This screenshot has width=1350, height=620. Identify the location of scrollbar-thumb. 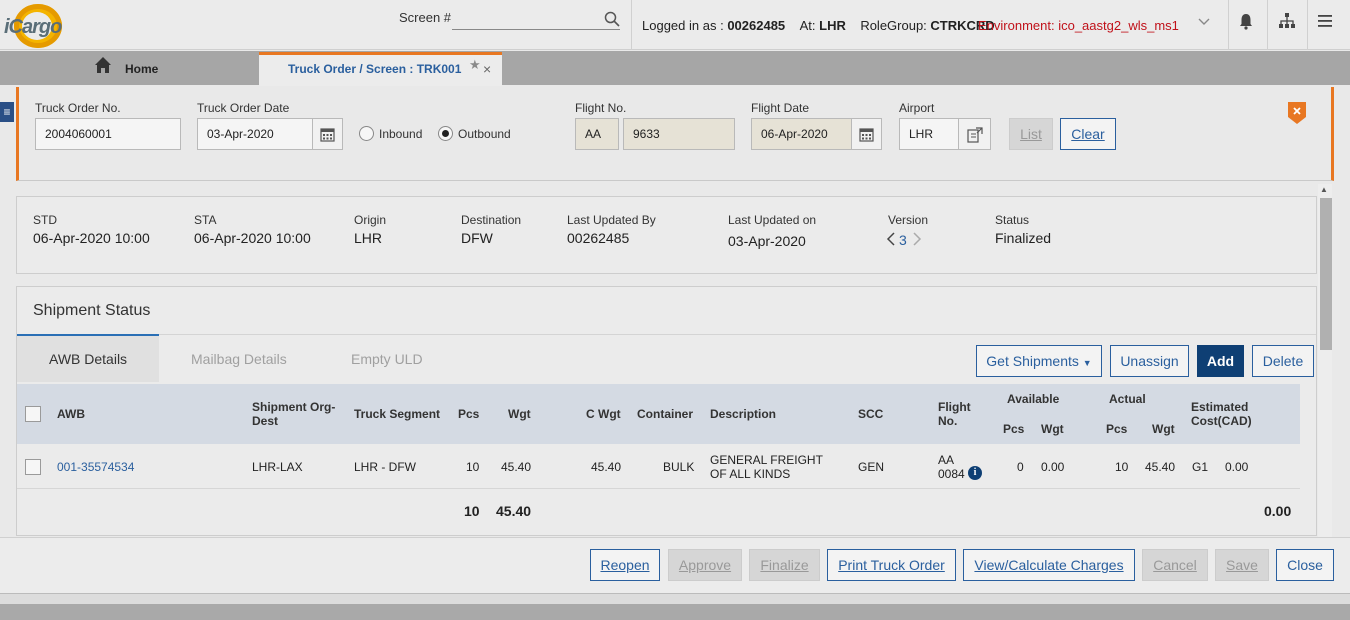
(1326, 274).